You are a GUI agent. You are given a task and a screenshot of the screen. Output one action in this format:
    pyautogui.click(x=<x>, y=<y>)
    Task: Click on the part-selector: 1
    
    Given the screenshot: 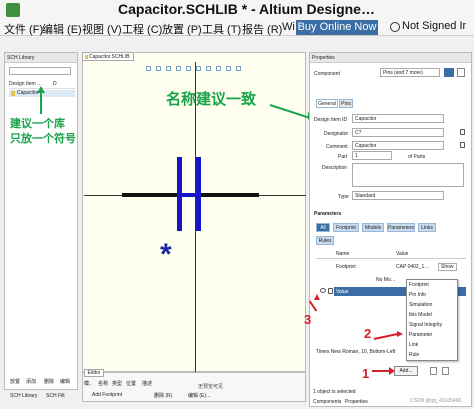 What is the action you would take?
    pyautogui.click(x=372, y=155)
    